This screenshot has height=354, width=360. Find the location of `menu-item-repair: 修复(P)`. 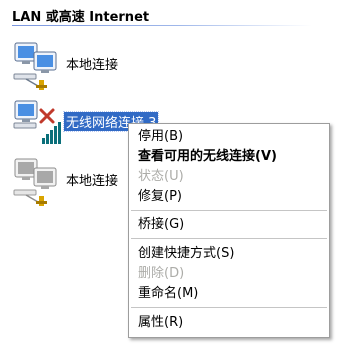

menu-item-repair: 修复(P) is located at coordinates (229, 197).